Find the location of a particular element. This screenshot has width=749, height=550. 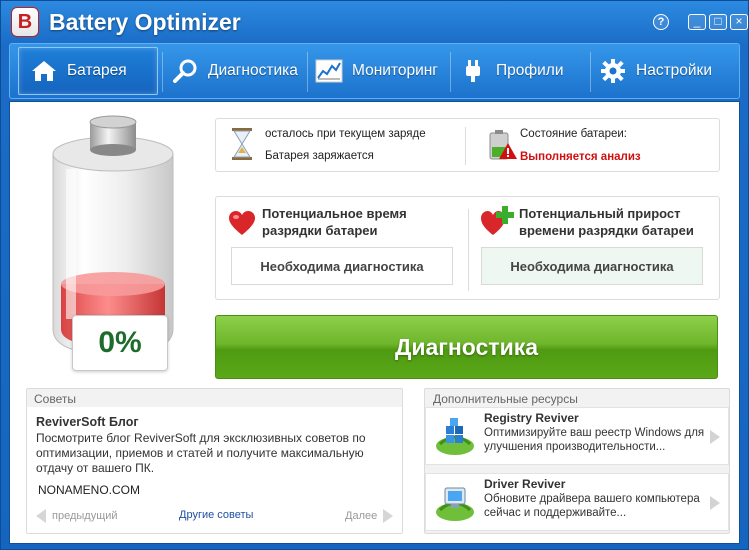

registry-reviver-icon is located at coordinates (455, 436).